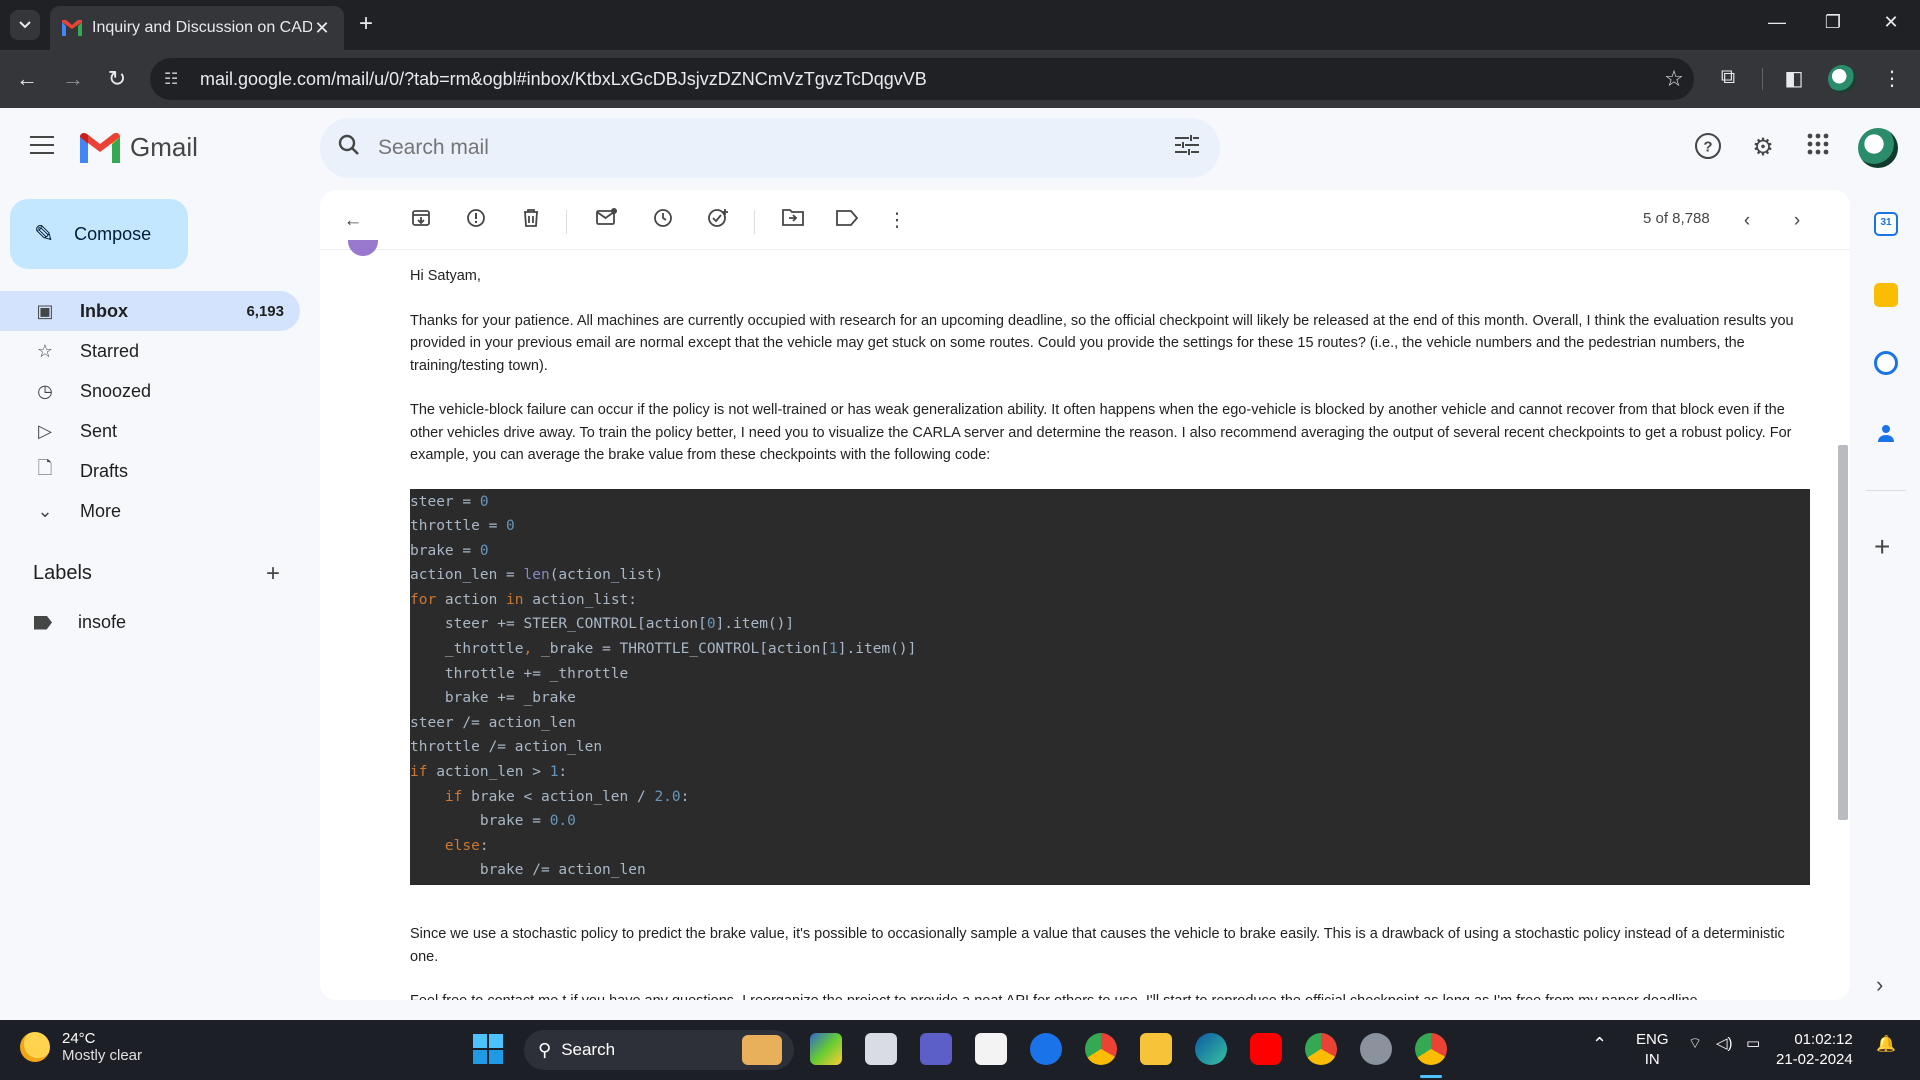 The height and width of the screenshot is (1080, 1920). I want to click on email-greeting: Hi Satyam,, so click(445, 276).